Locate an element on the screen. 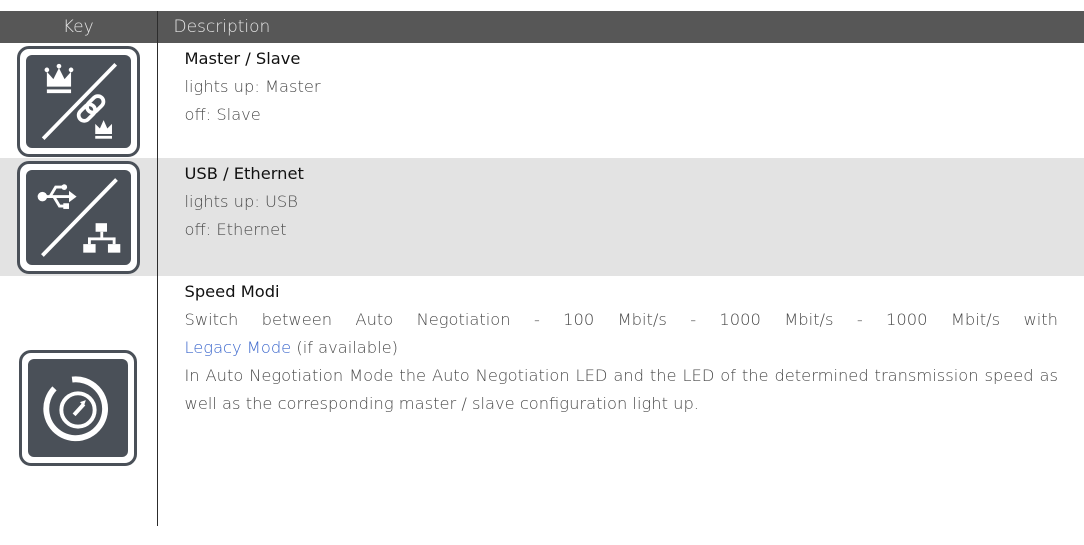 This screenshot has height=545, width=1084. speed-modi-key is located at coordinates (78, 408).